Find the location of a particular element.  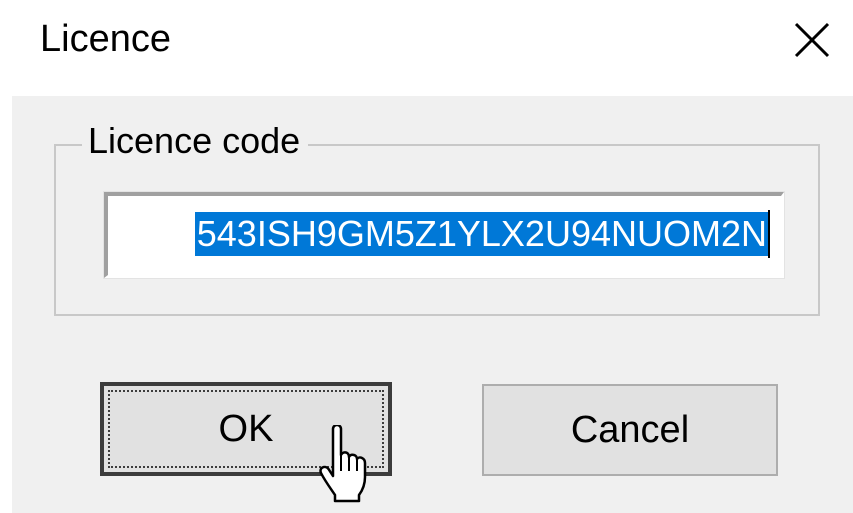

licence-code-label: Licence code is located at coordinates (195, 141).